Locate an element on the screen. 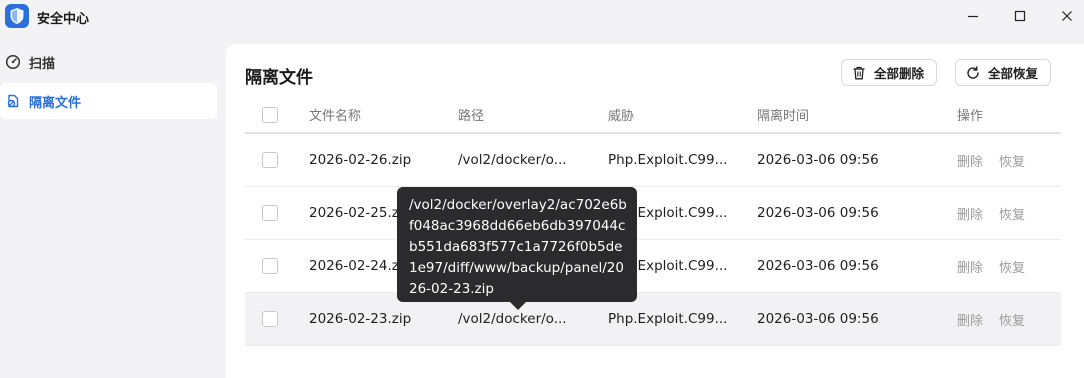 The image size is (1084, 378). scan-icon is located at coordinates (13, 62).